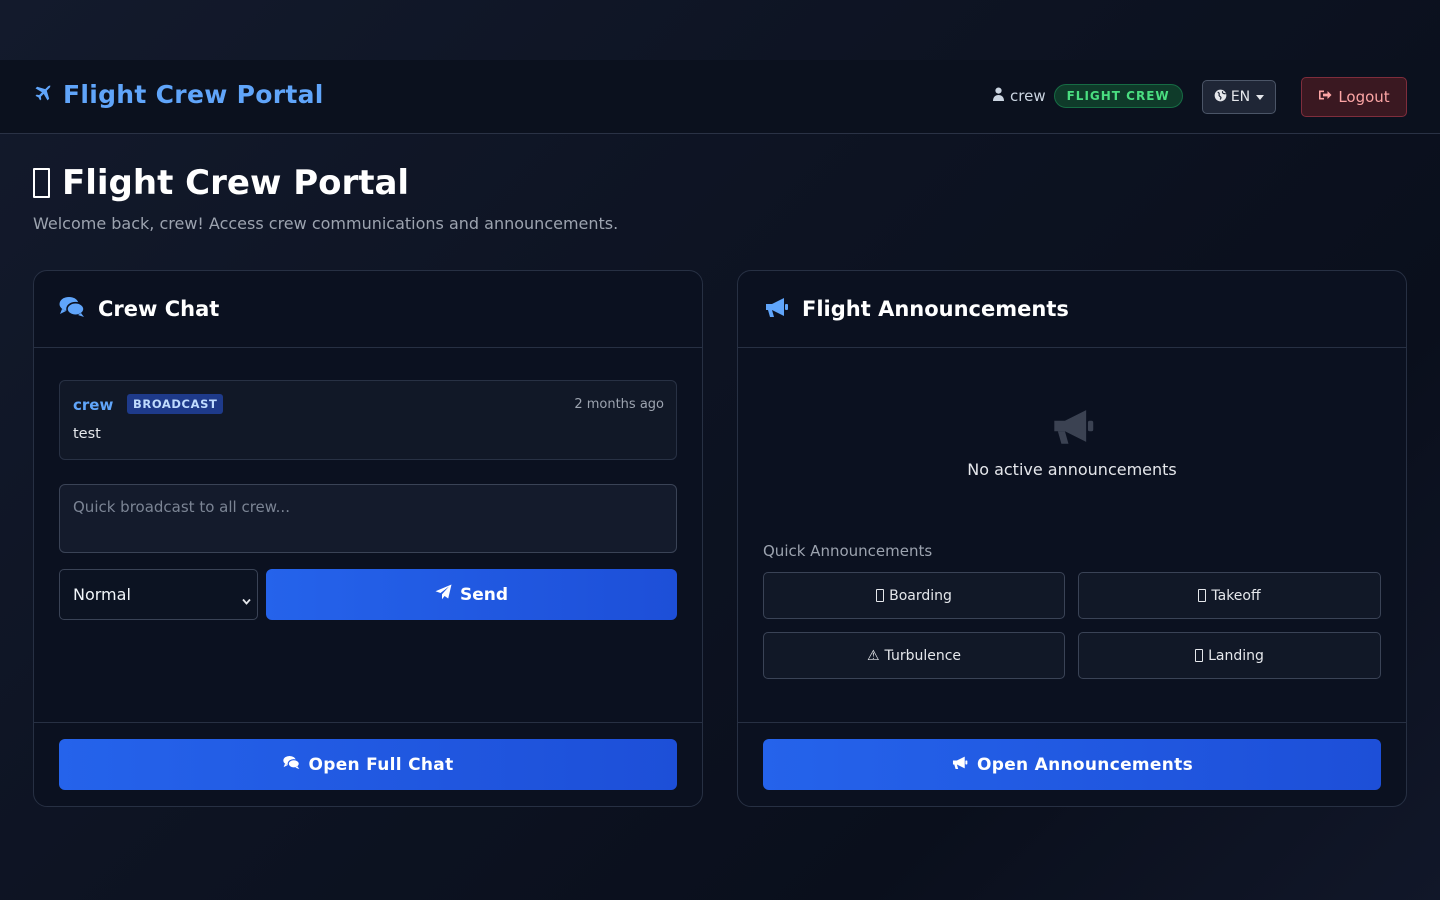  Describe the element at coordinates (87, 434) in the screenshot. I see `message-text: test` at that location.